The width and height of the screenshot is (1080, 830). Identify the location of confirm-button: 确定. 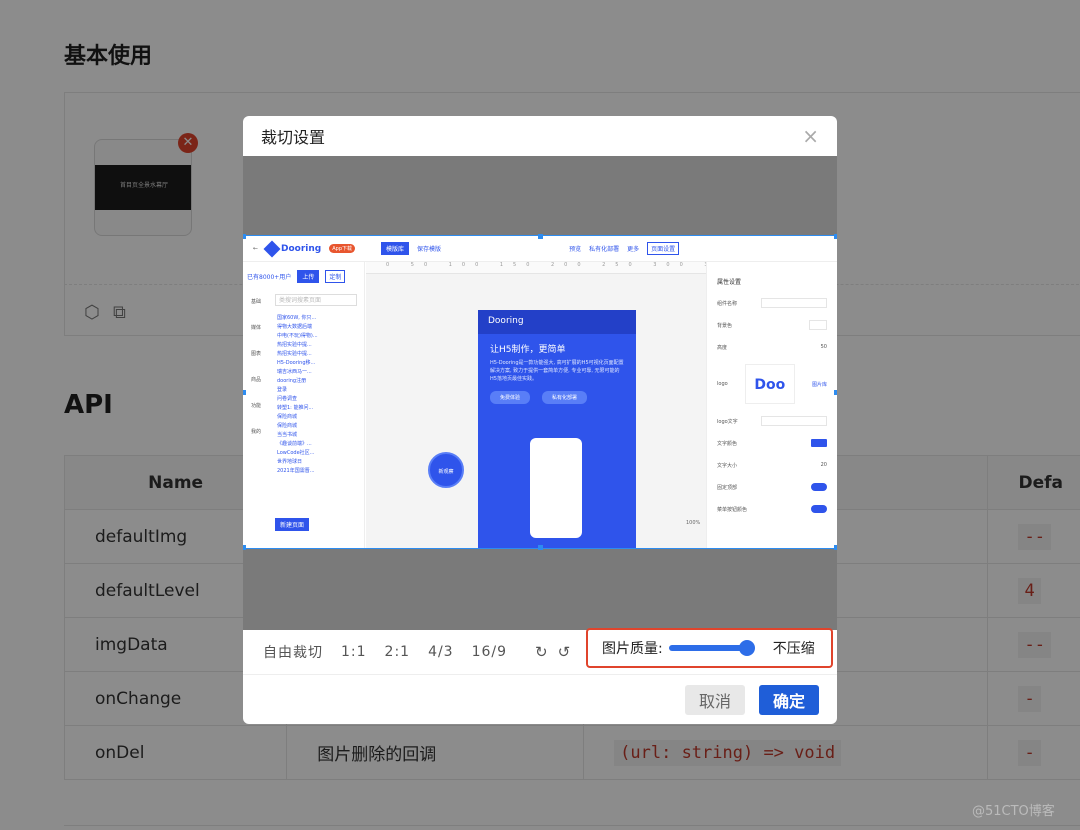
(788, 699).